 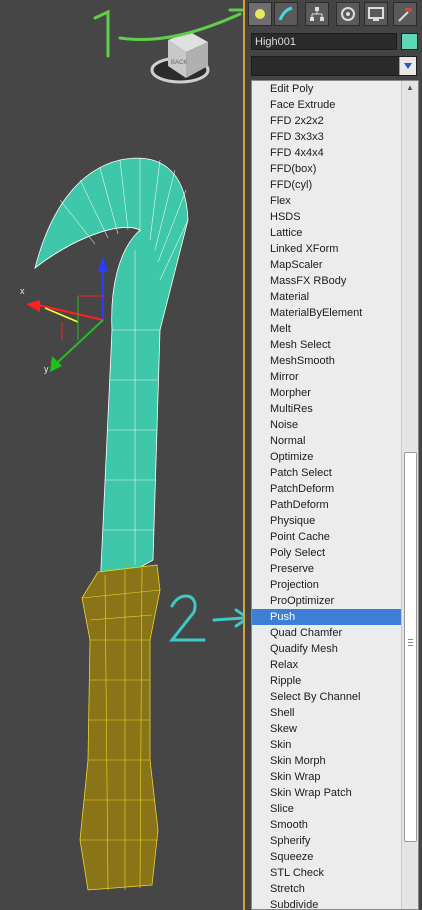 I want to click on dropdown-arrow-button, so click(x=407, y=66).